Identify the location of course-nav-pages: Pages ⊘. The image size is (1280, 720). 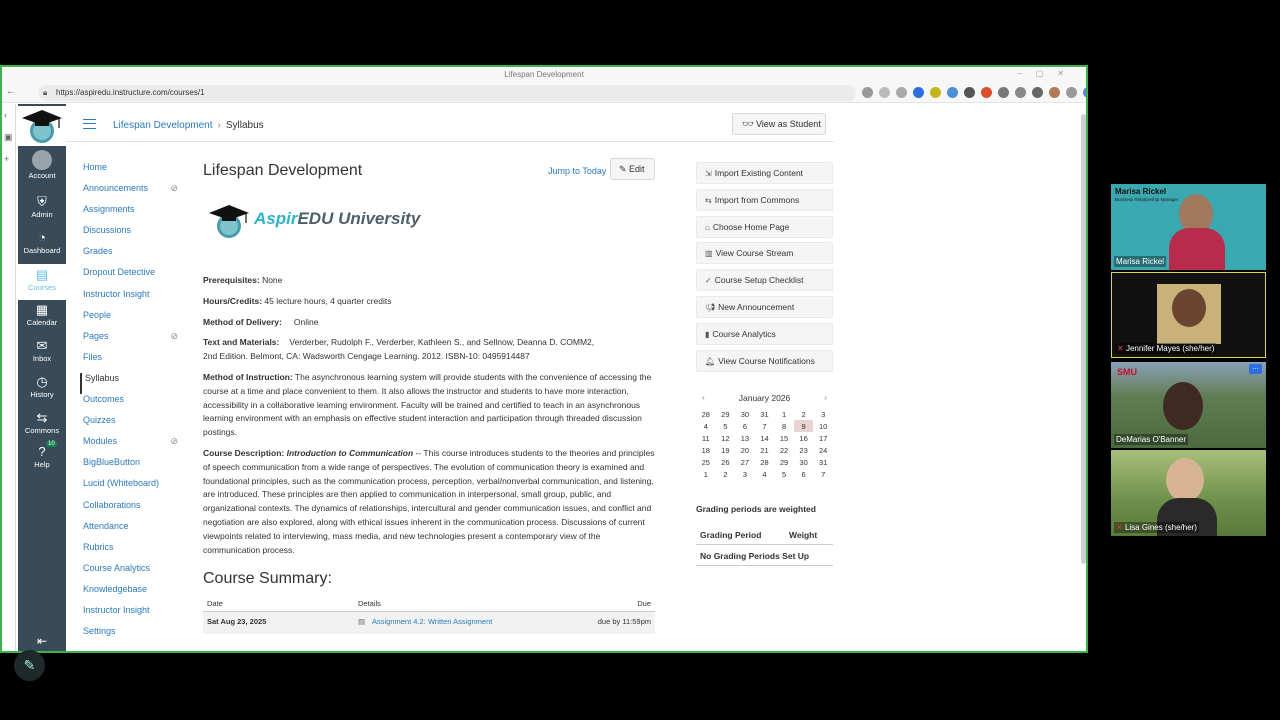
(130, 341).